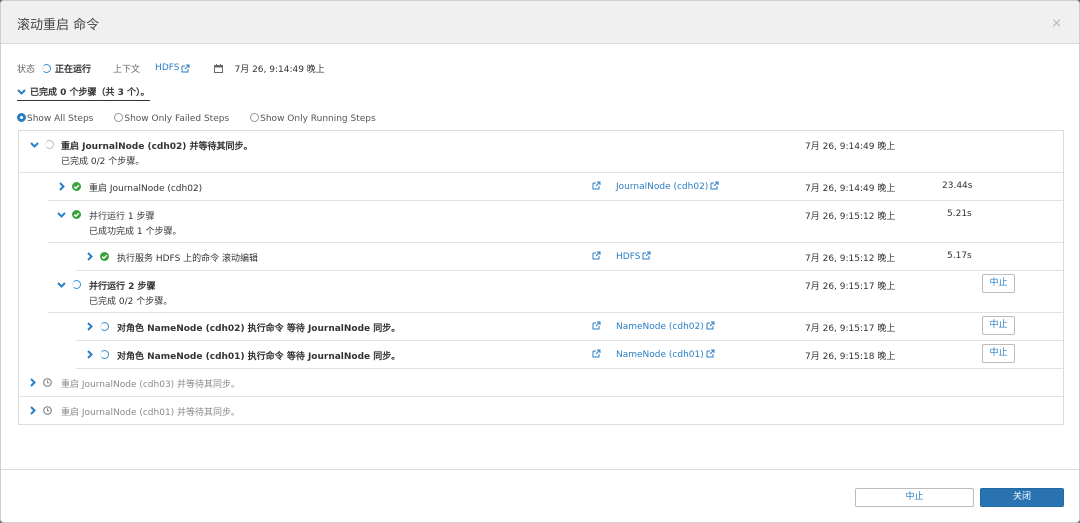  I want to click on dialog-header: 滚动重启 命令 ×, so click(540, 22).